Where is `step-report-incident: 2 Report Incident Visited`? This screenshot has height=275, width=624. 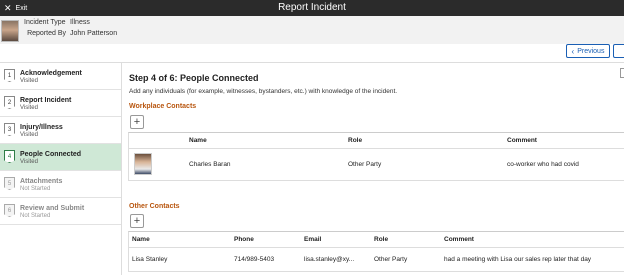
step-report-incident: 2 Report Incident Visited is located at coordinates (60, 103).